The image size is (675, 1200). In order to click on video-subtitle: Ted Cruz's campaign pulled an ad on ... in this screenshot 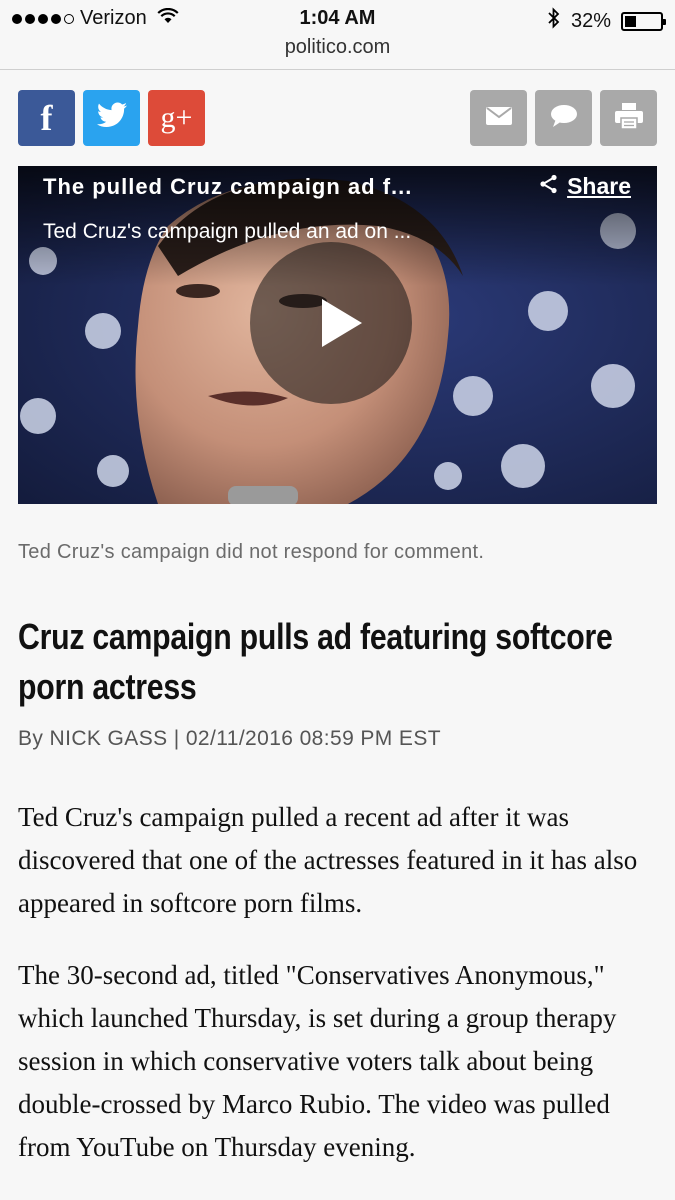, I will do `click(227, 231)`.